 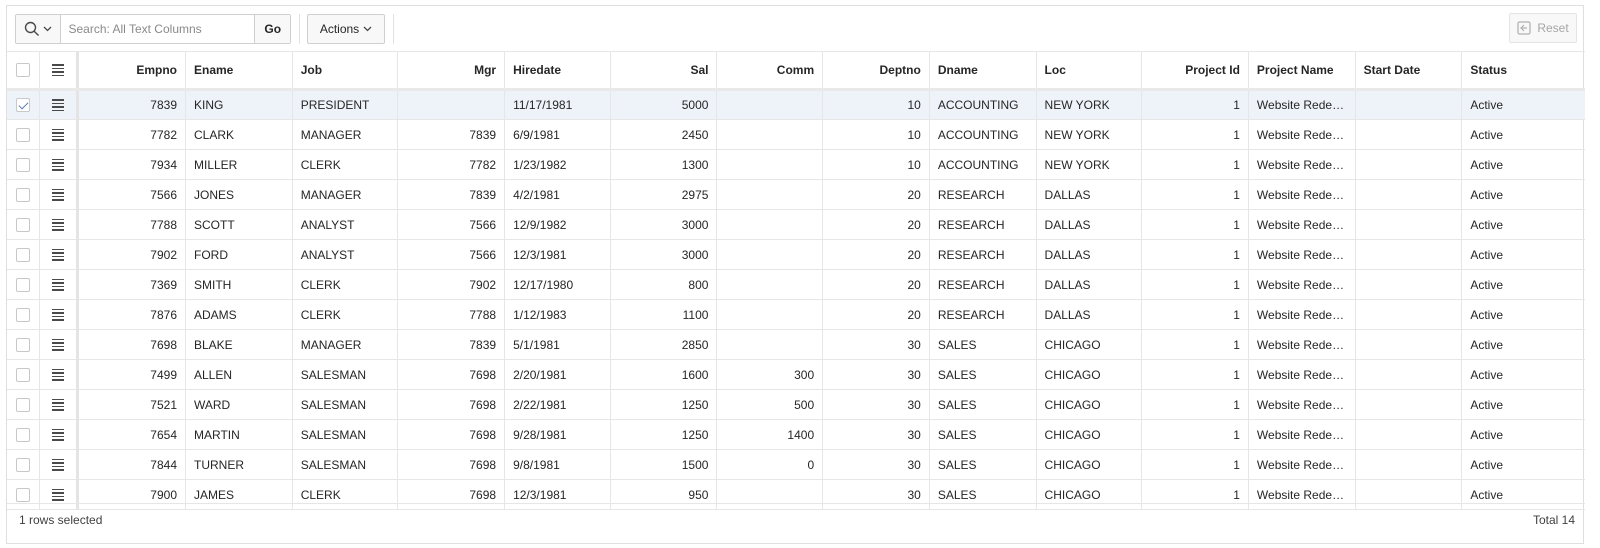 What do you see at coordinates (239, 254) in the screenshot?
I see `cell-ename: FORD` at bounding box center [239, 254].